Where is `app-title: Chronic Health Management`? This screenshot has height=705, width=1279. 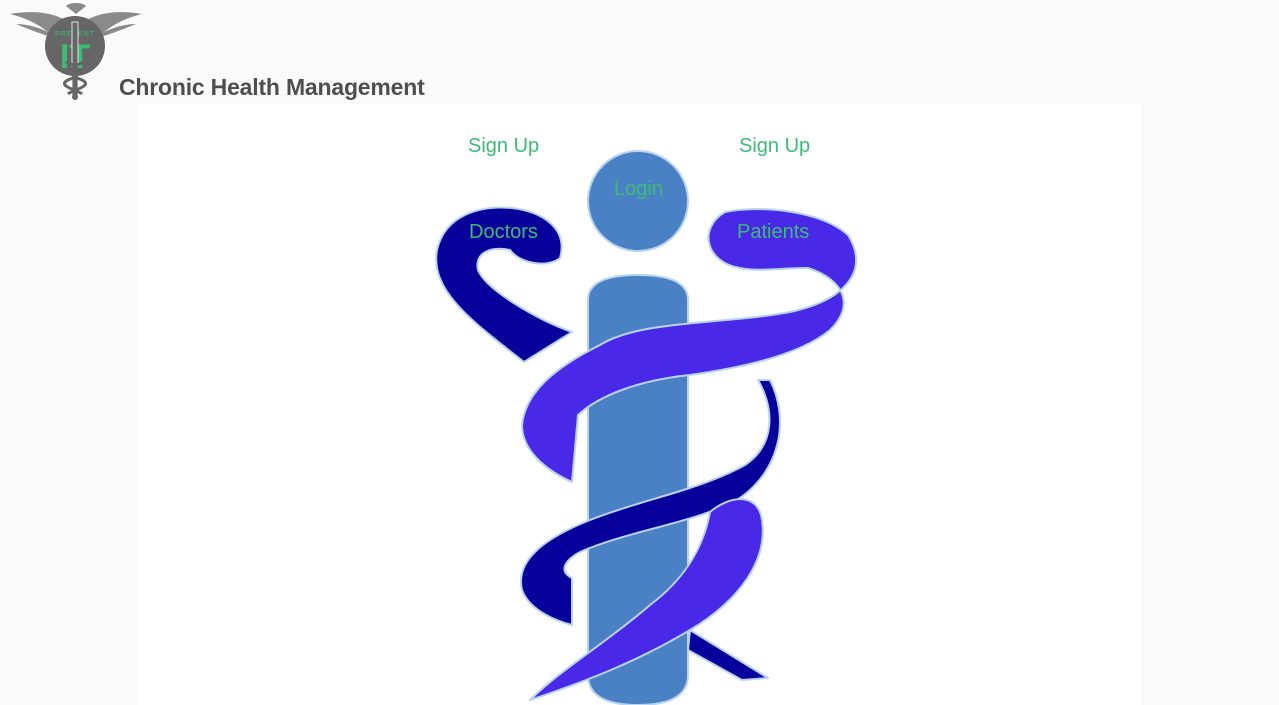 app-title: Chronic Health Management is located at coordinates (272, 87).